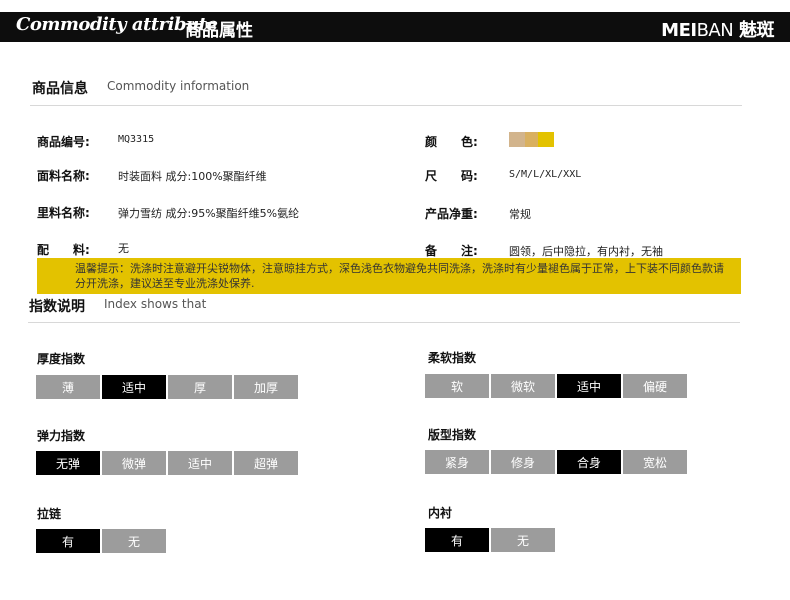 The width and height of the screenshot is (790, 600). I want to click on zipper-option: 无, so click(134, 541).